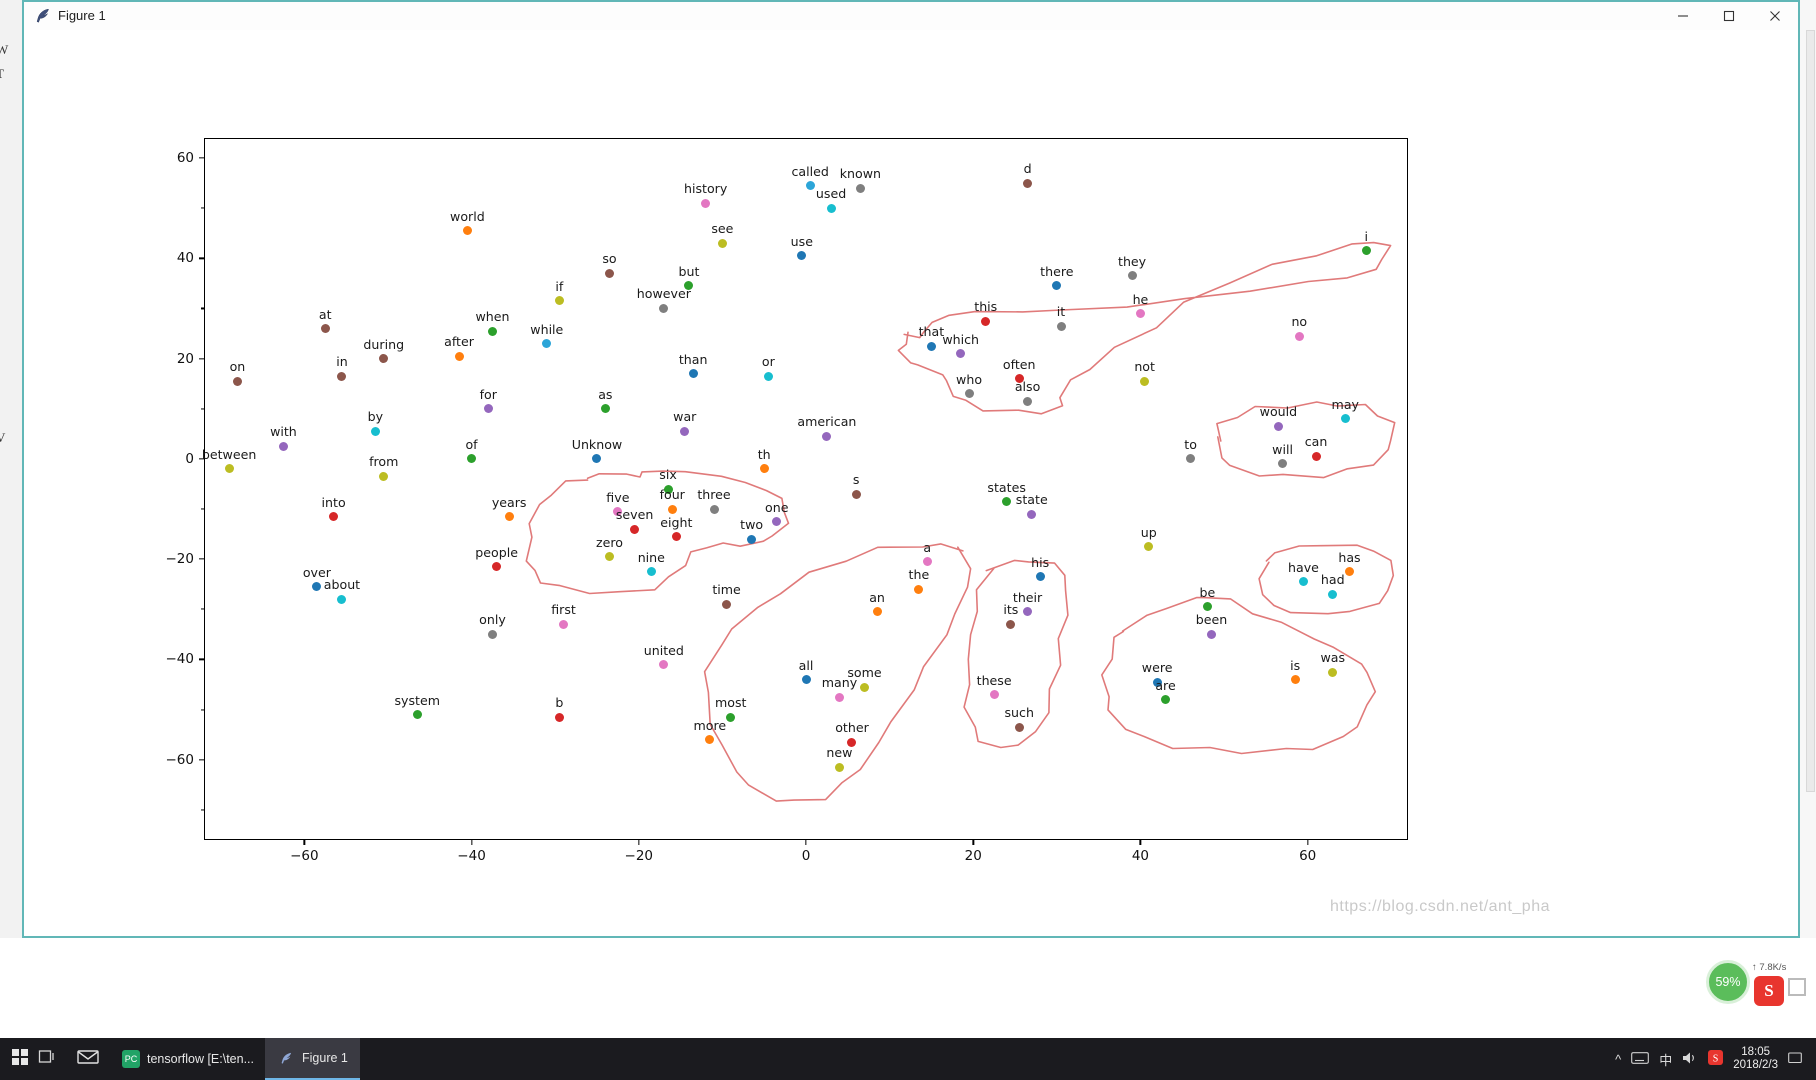 This screenshot has height=1080, width=1816. What do you see at coordinates (185, 358) in the screenshot?
I see `y-tick-label: 20` at bounding box center [185, 358].